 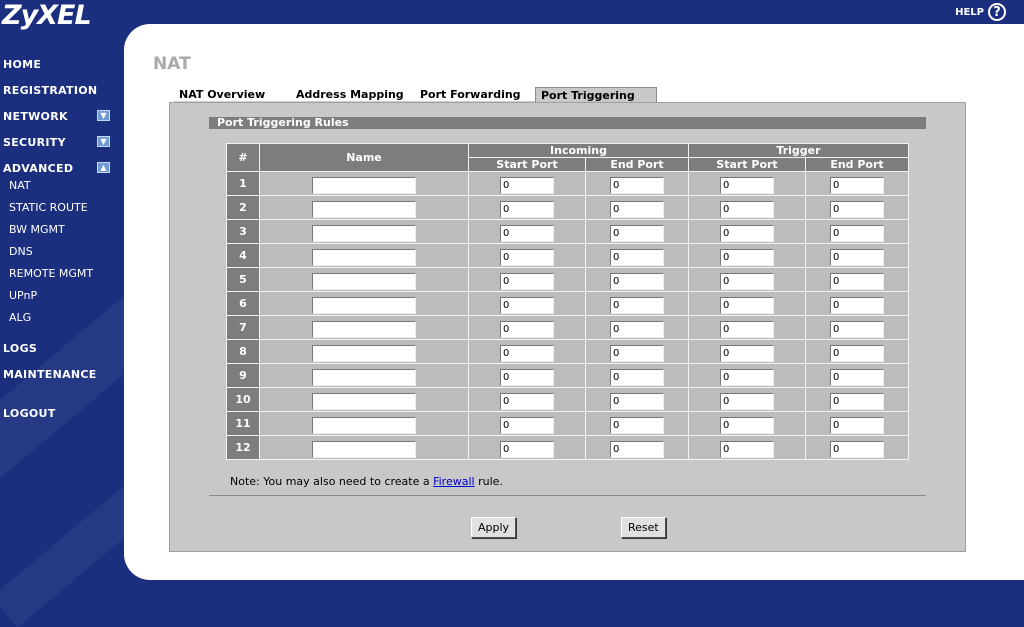 What do you see at coordinates (494, 527) in the screenshot?
I see `apply-button: Apply` at bounding box center [494, 527].